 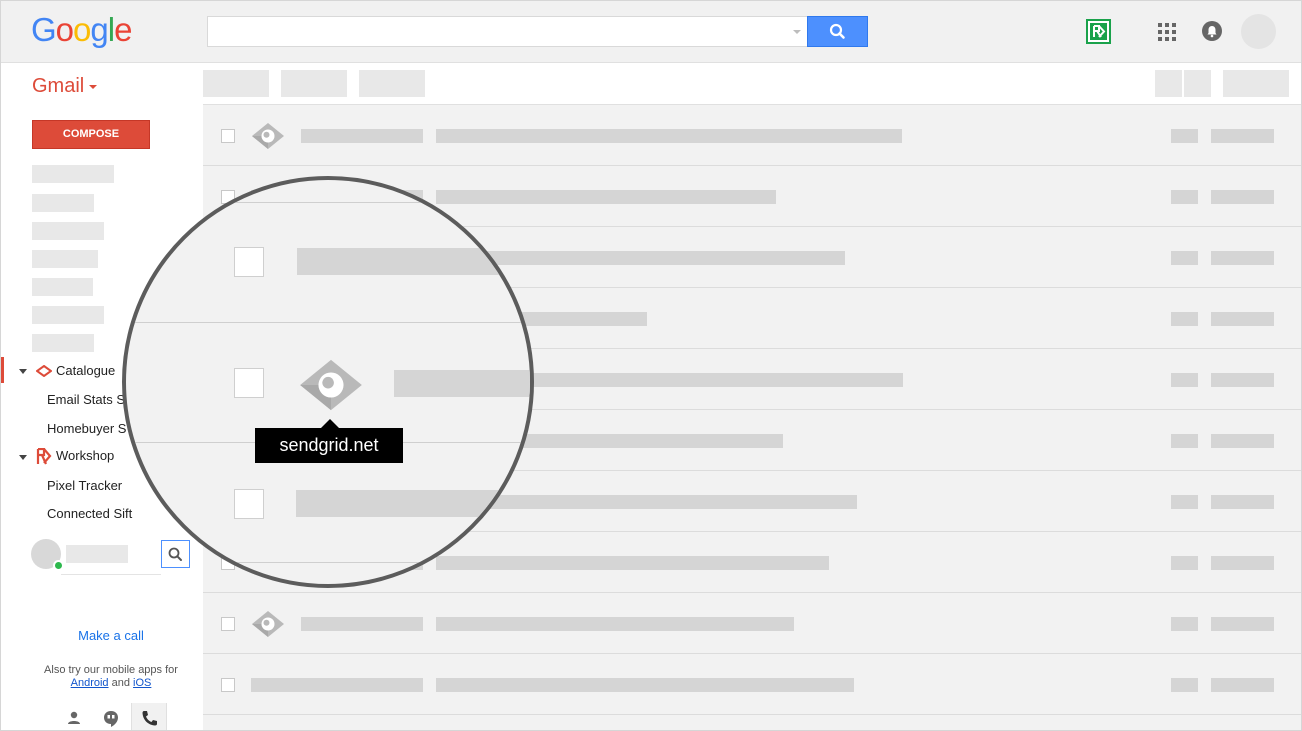 What do you see at coordinates (142, 683) in the screenshot?
I see `ios-link: iOS` at bounding box center [142, 683].